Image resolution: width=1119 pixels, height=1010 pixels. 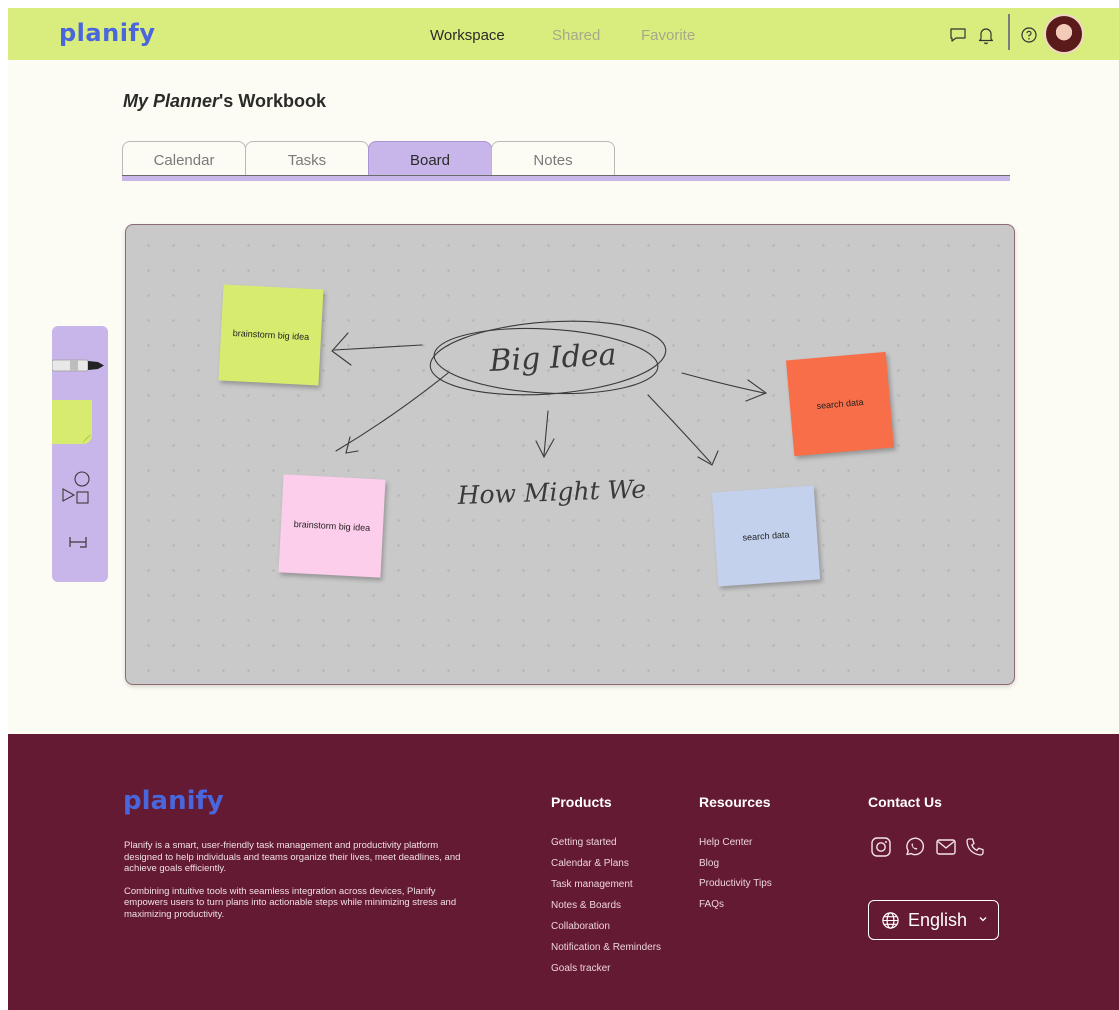 I want to click on tabs-underline, so click(x=566, y=178).